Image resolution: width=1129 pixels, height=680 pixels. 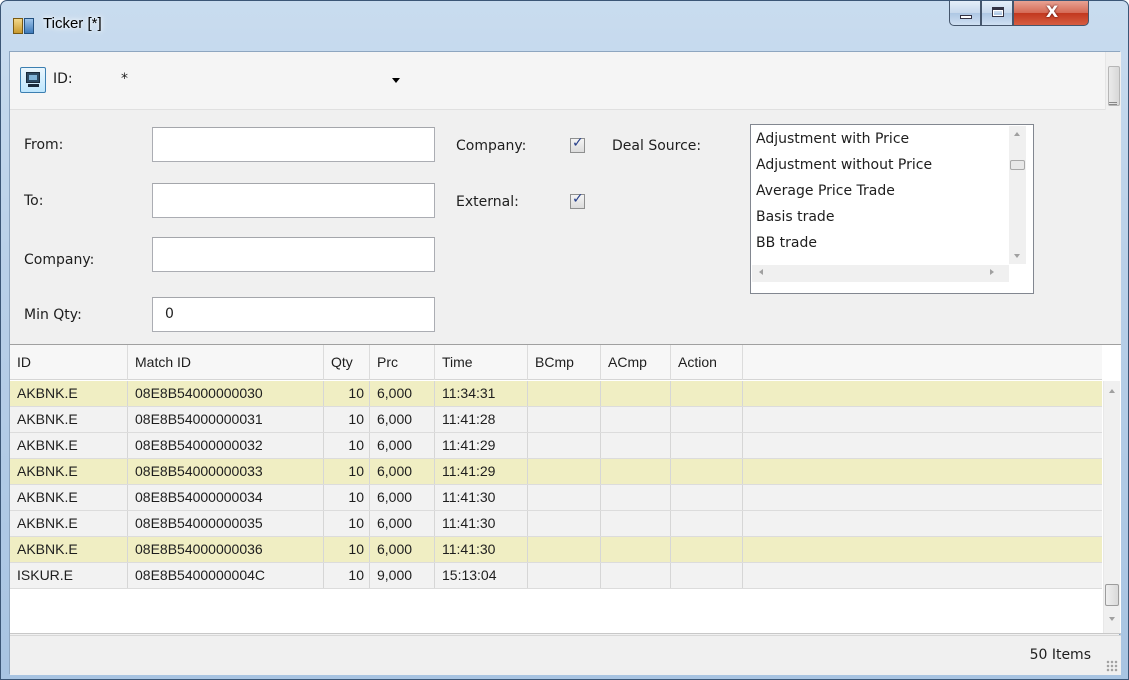 What do you see at coordinates (564, 26) in the screenshot?
I see `title-bar: Ticker [*] X` at bounding box center [564, 26].